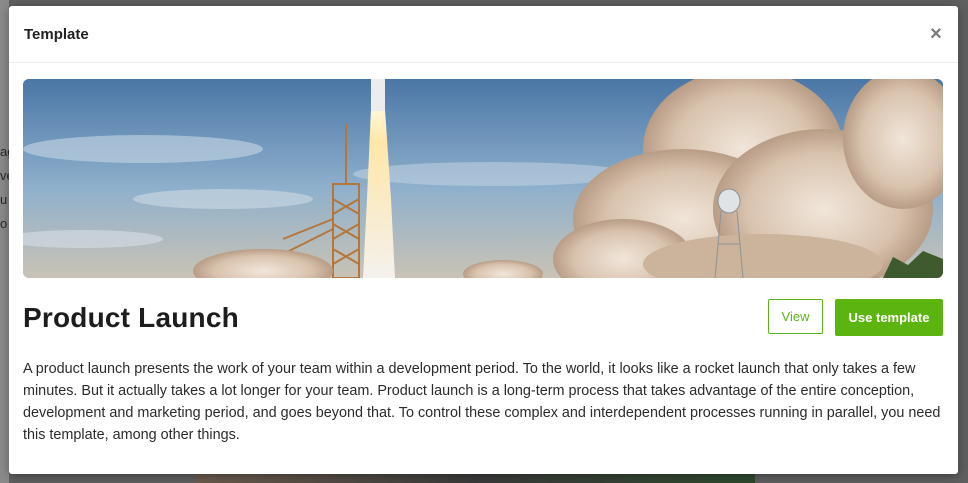 Image resolution: width=968 pixels, height=483 pixels. I want to click on modal-title: Template, so click(56, 34).